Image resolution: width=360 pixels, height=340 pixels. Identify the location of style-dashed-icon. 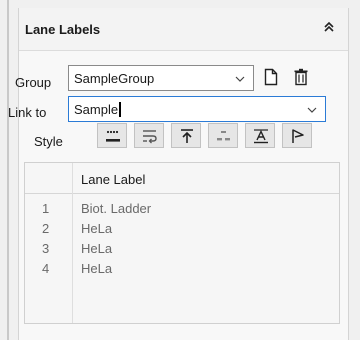
(223, 136).